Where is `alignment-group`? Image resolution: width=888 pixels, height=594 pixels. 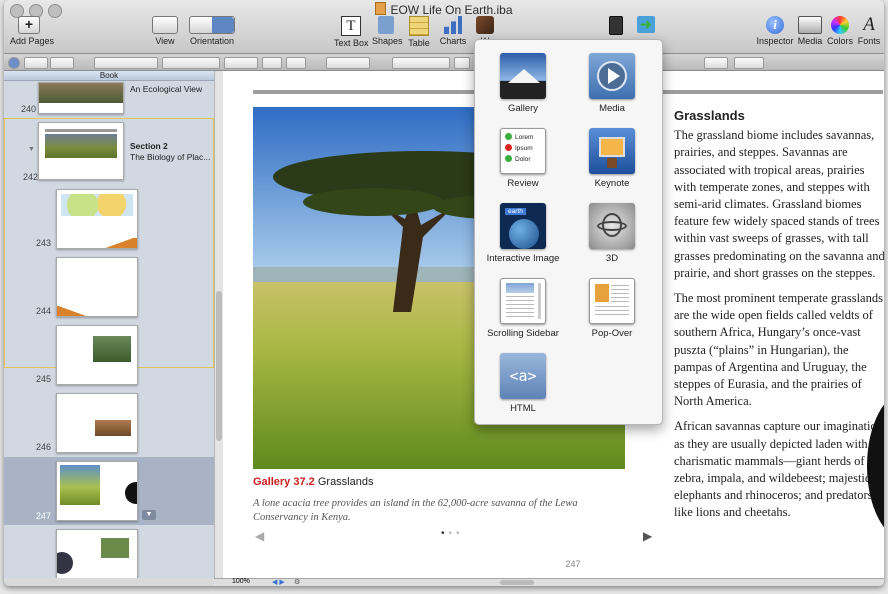
alignment-group is located at coordinates (421, 63).